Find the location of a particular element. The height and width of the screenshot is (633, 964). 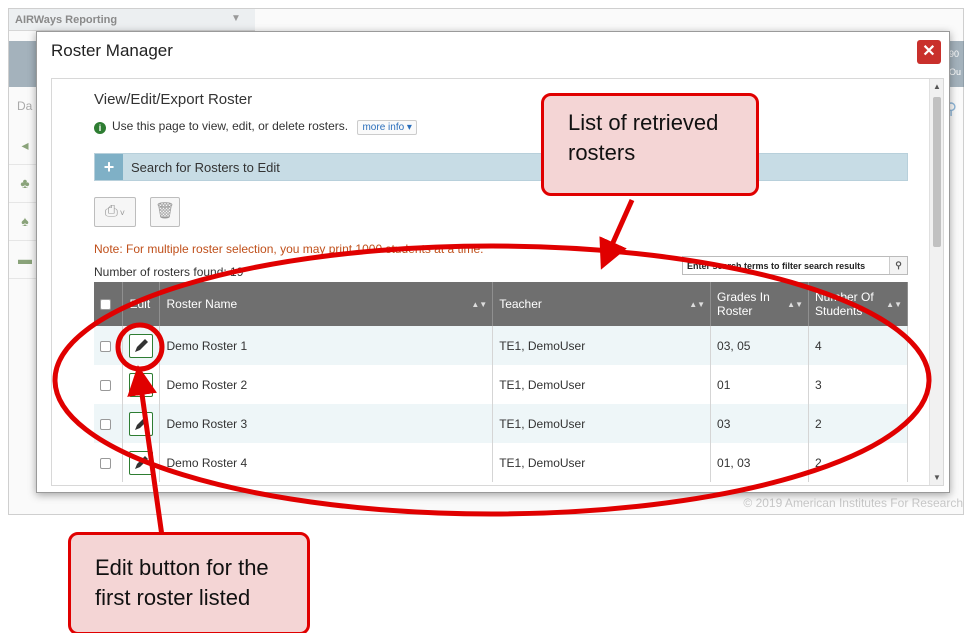

list-callout: List of retrieved rosters is located at coordinates (650, 144).